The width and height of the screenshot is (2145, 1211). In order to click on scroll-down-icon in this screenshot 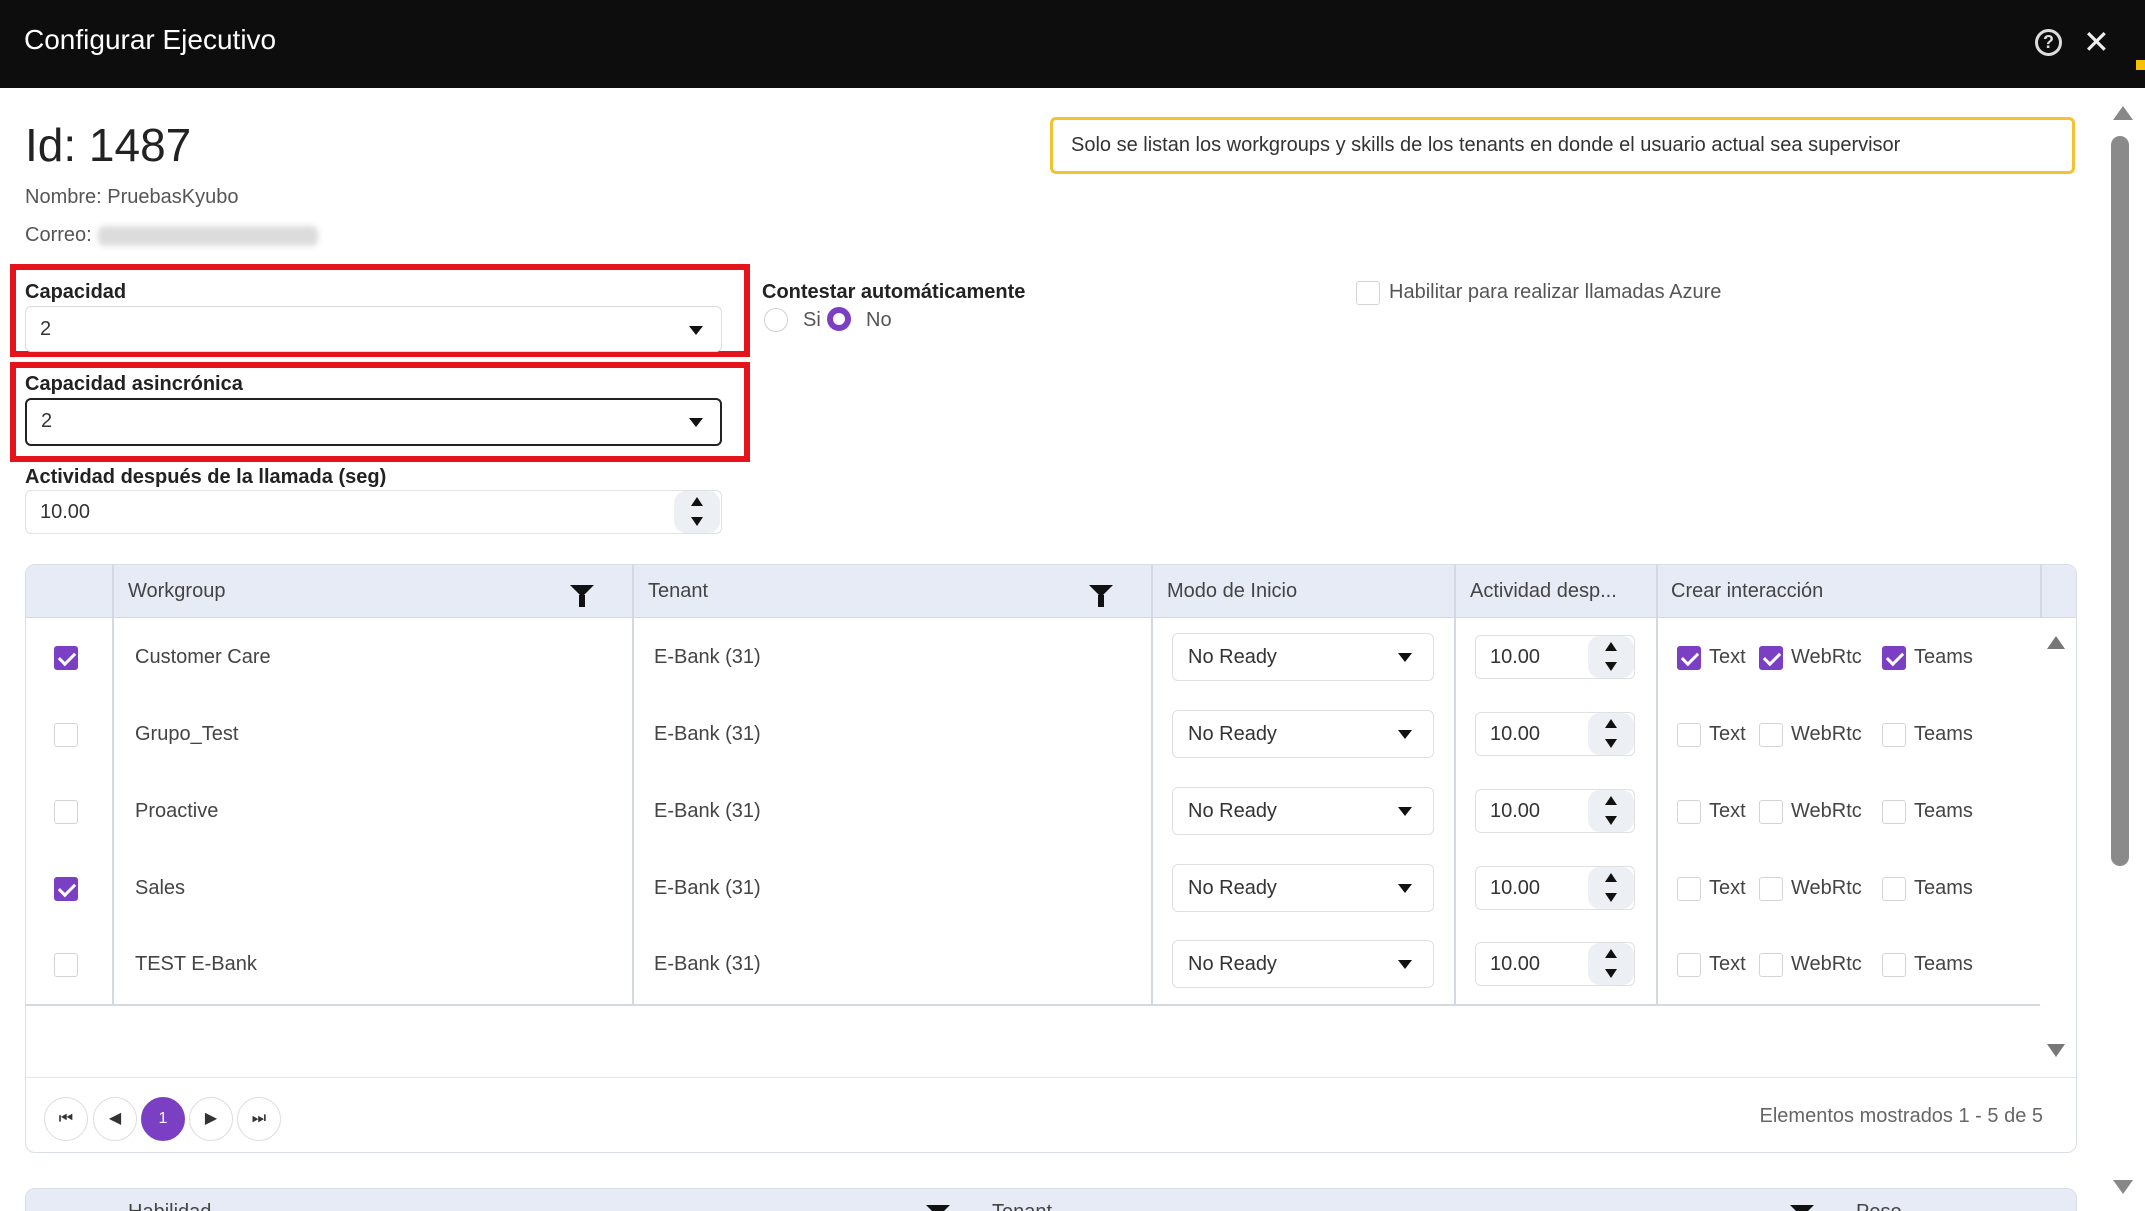, I will do `click(2123, 1187)`.